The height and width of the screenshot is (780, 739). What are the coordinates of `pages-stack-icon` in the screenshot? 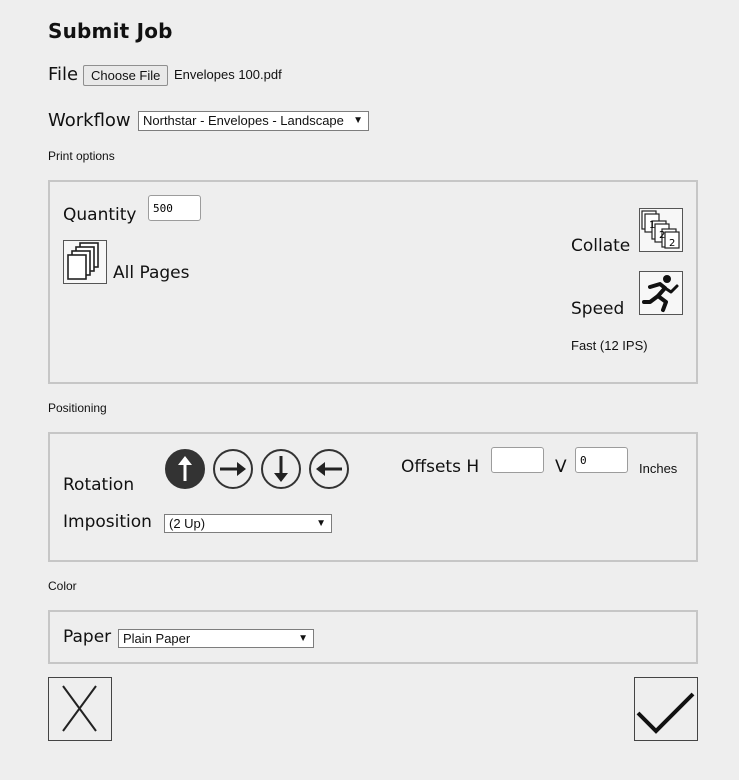 It's located at (85, 262).